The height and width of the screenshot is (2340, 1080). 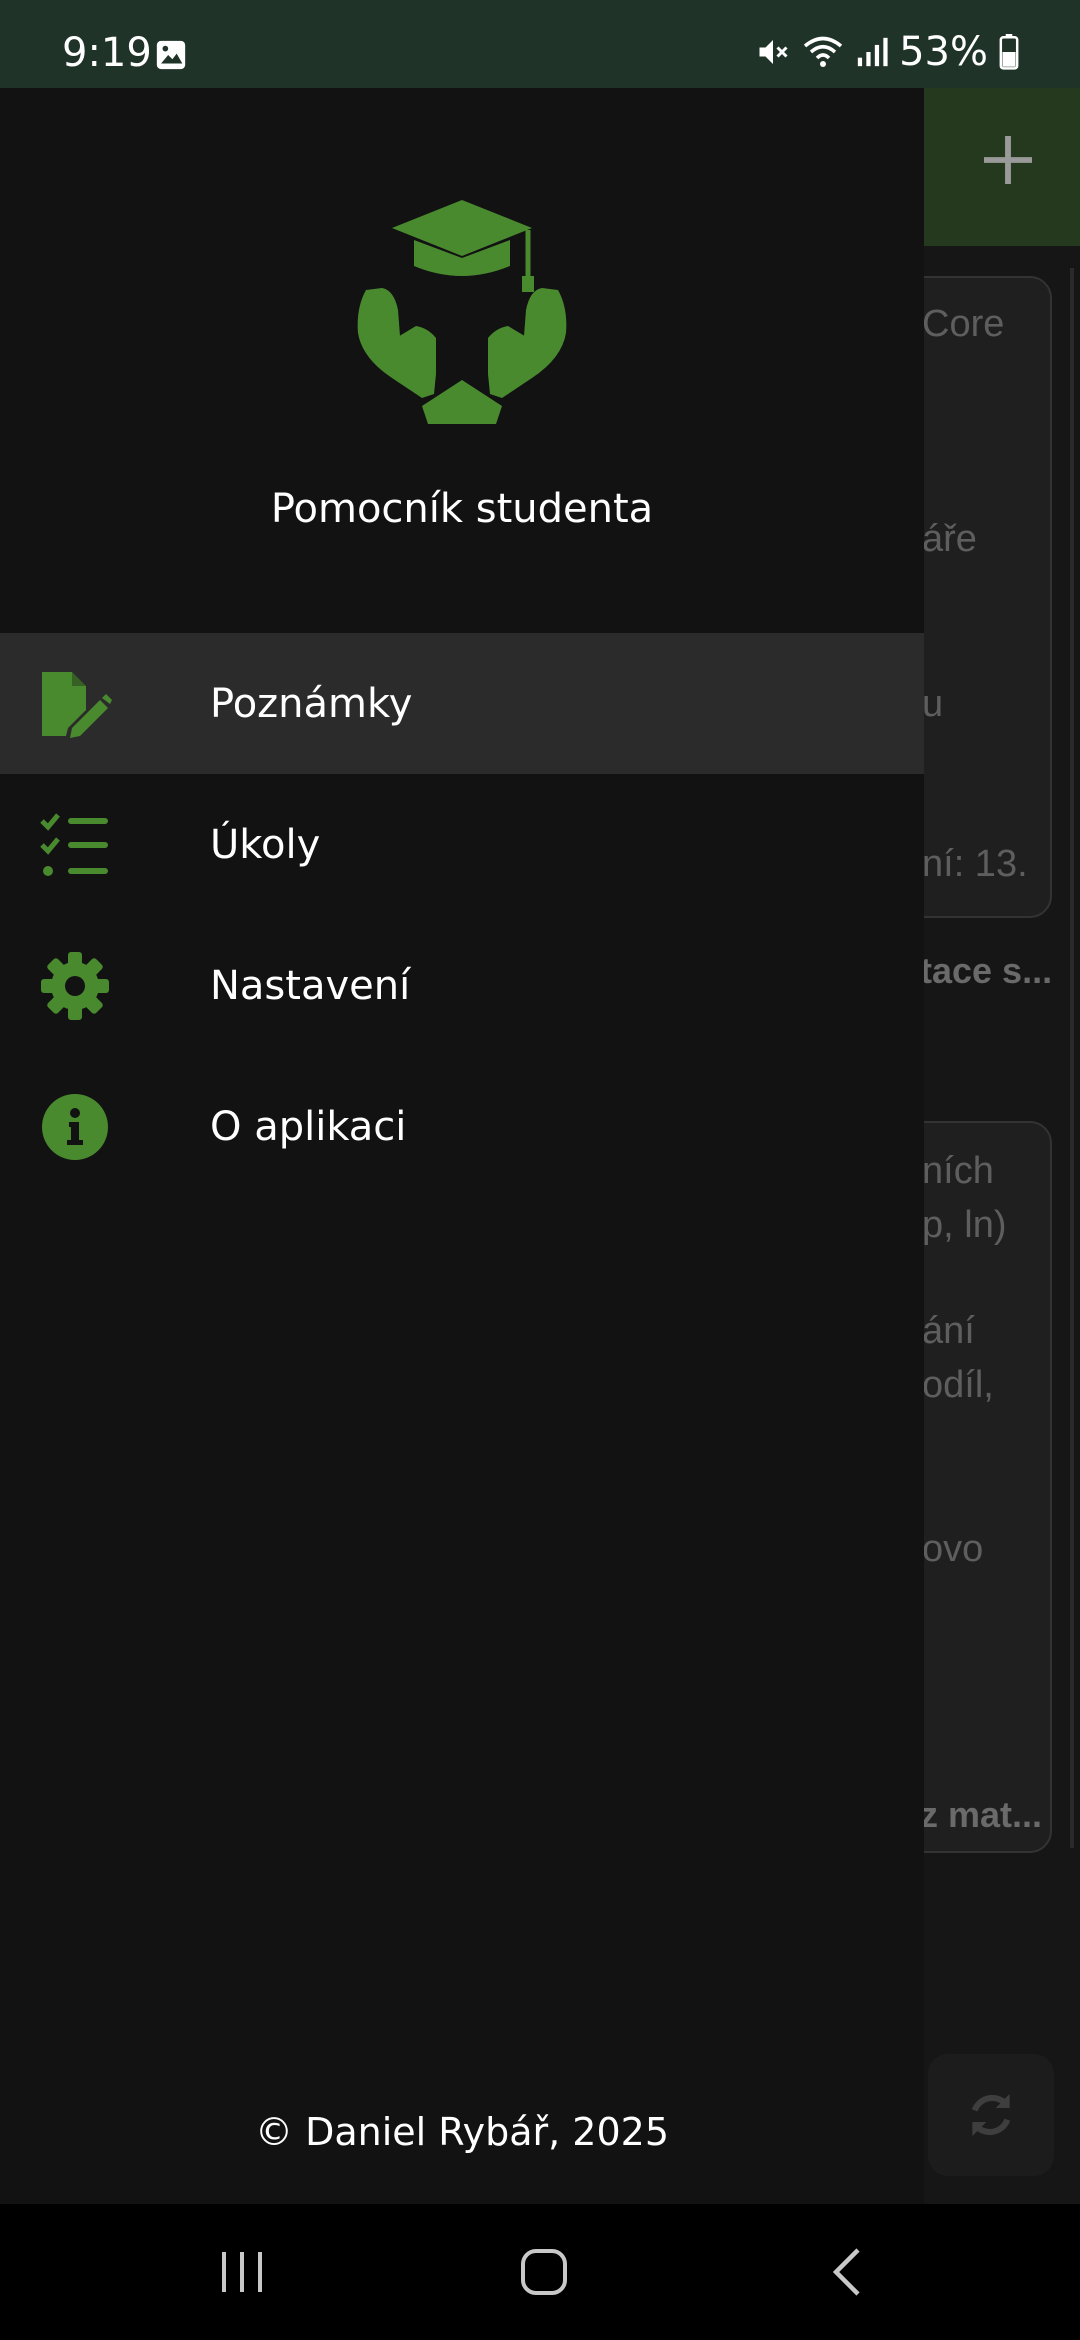 What do you see at coordinates (933, 704) in the screenshot?
I see `note-card-text: u` at bounding box center [933, 704].